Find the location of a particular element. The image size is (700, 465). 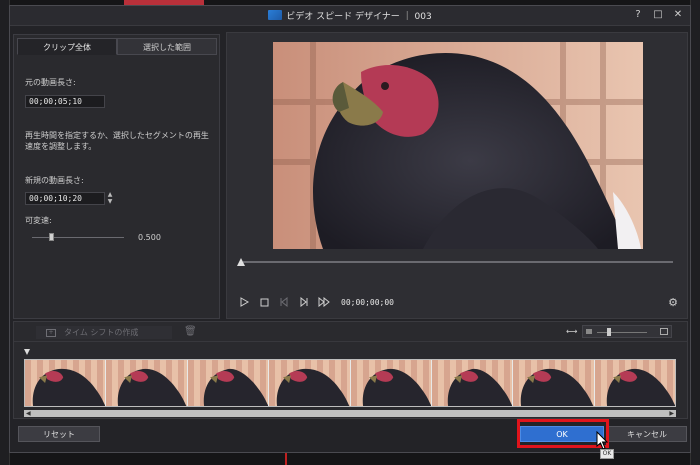

speed-description: 再生時間を指定するか、選択したセグメントの再生速度を調整します。 is located at coordinates (117, 141).